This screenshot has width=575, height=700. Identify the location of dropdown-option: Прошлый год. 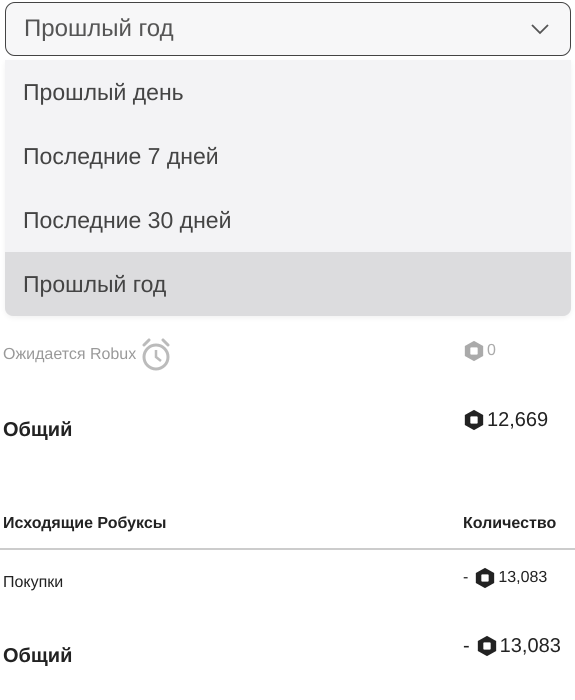
(288, 284).